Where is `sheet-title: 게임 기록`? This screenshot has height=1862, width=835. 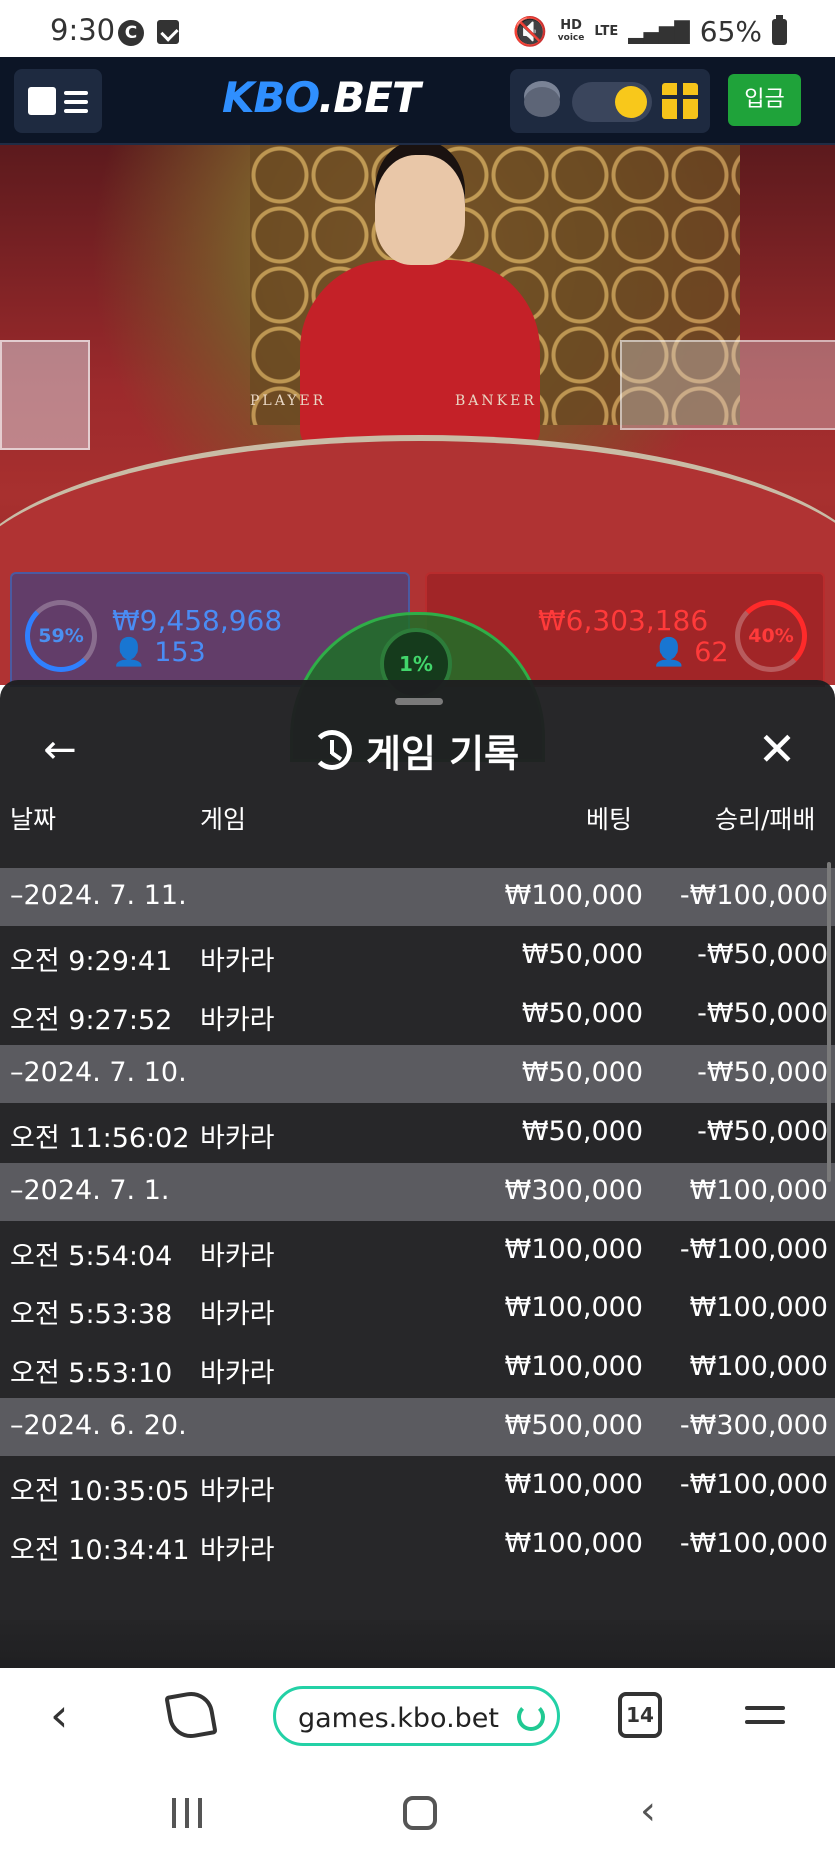
sheet-title: 게임 기록 is located at coordinates (443, 753).